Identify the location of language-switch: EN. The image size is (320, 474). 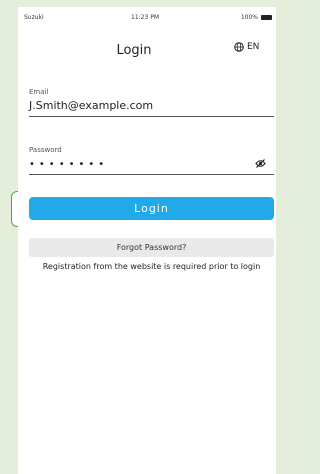
(246, 47).